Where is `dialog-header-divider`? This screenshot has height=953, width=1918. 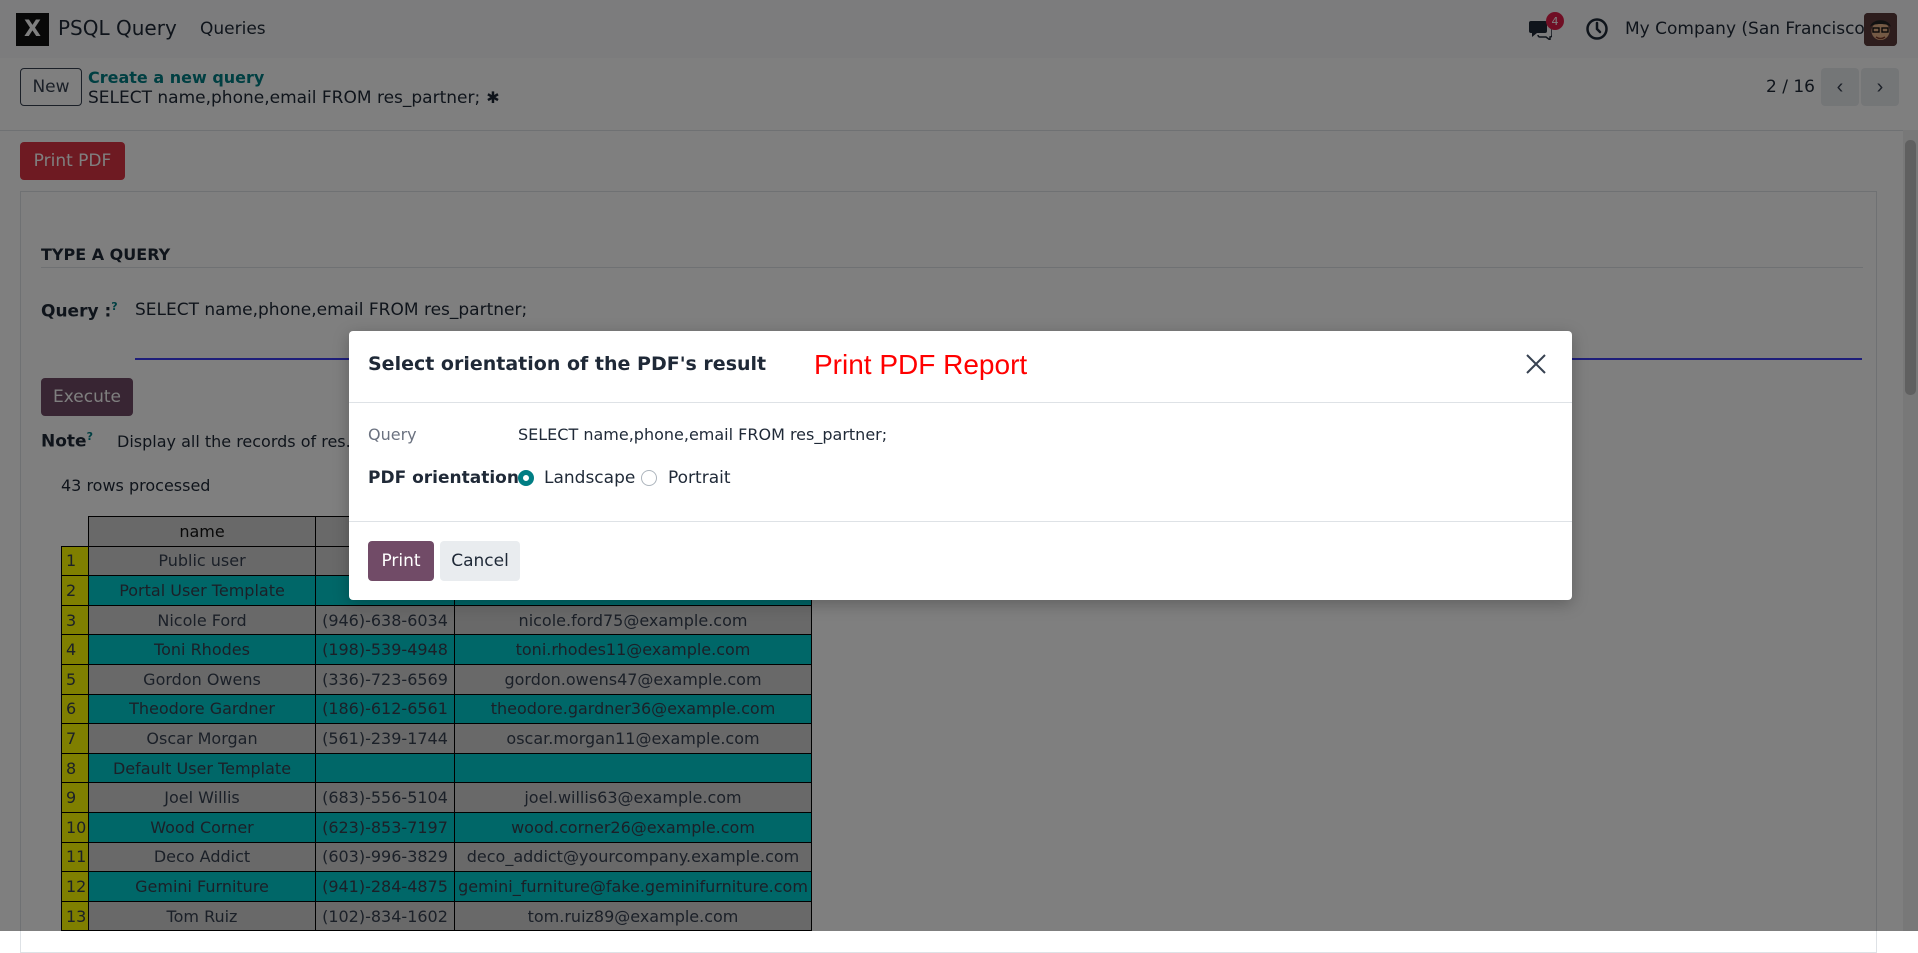 dialog-header-divider is located at coordinates (960, 402).